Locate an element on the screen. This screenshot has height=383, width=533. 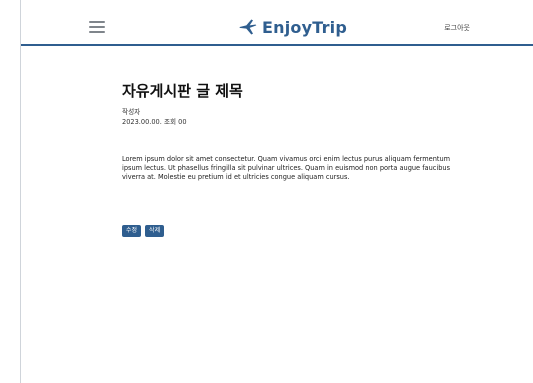
logout-link: 로그아웃 is located at coordinates (457, 28).